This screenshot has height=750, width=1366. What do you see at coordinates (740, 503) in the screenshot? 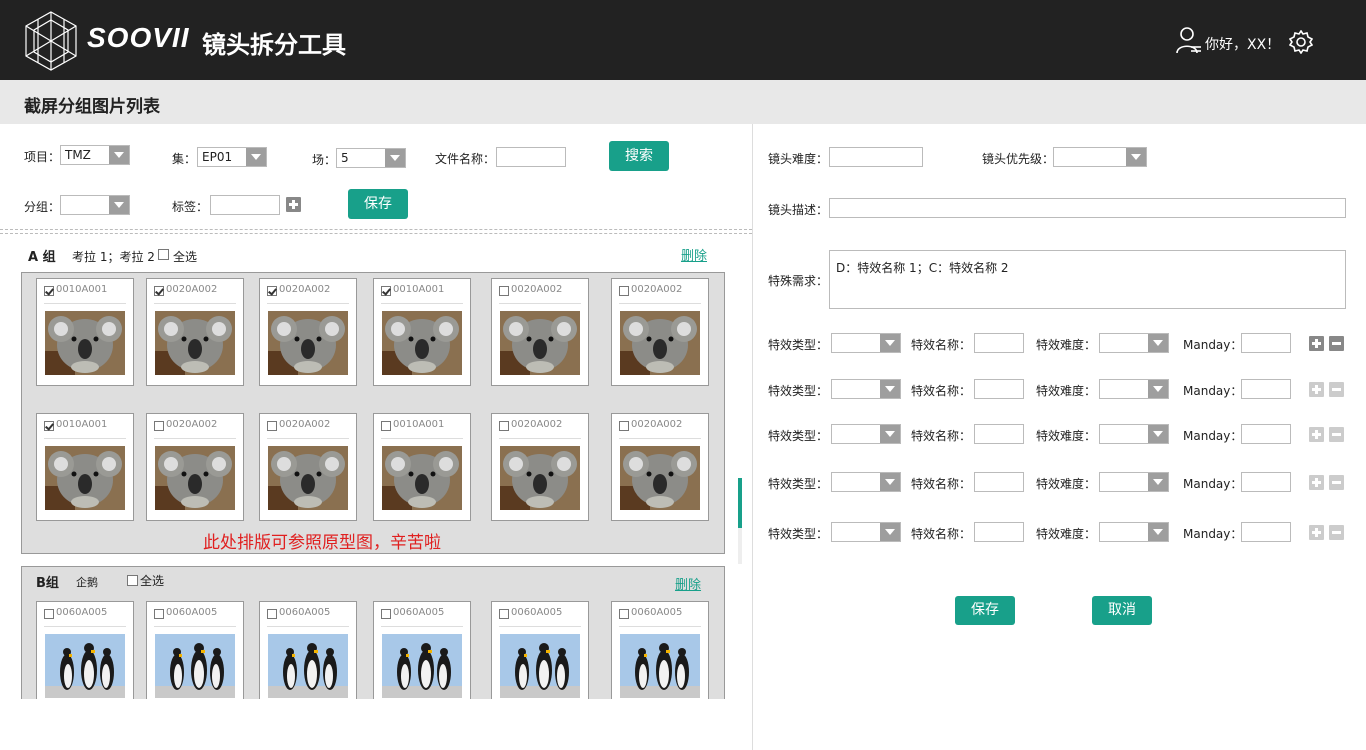
I see `scrollbar-thumb` at bounding box center [740, 503].